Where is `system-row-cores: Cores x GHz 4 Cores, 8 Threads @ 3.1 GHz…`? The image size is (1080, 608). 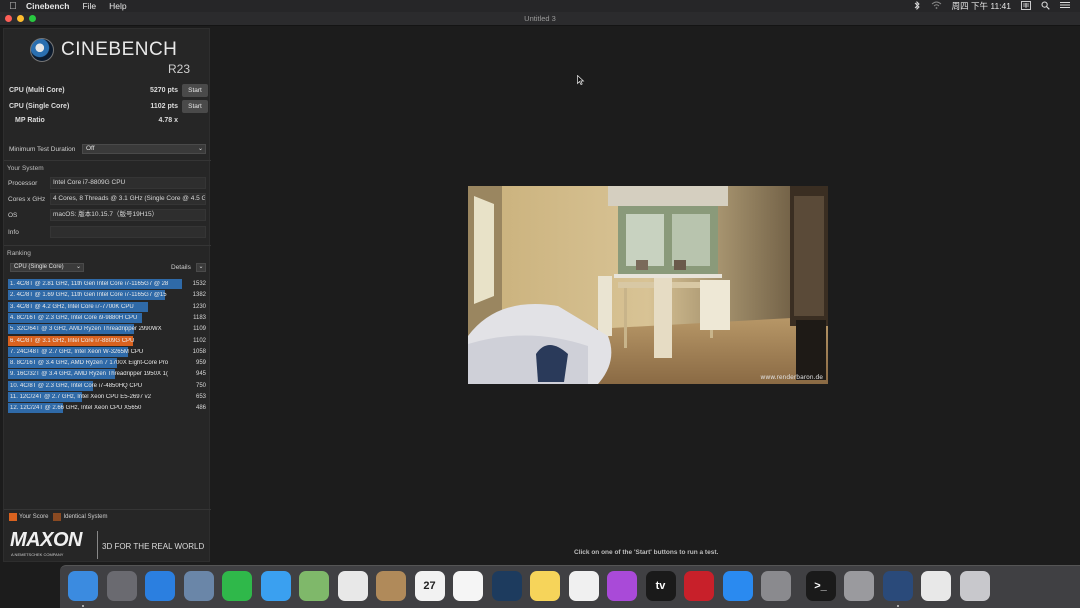 system-row-cores: Cores x GHz 4 Cores, 8 Threads @ 3.1 GHz… is located at coordinates (107, 199).